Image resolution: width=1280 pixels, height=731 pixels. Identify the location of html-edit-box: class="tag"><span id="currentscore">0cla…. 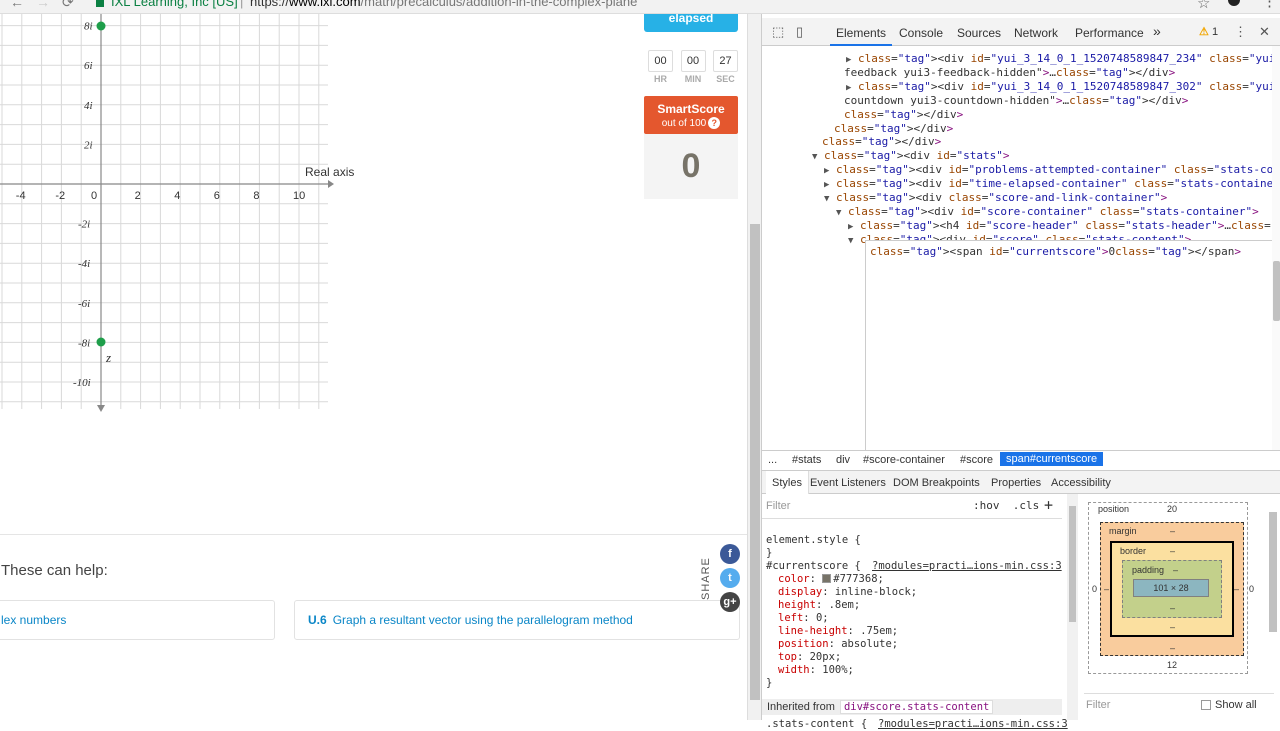
(1068, 348).